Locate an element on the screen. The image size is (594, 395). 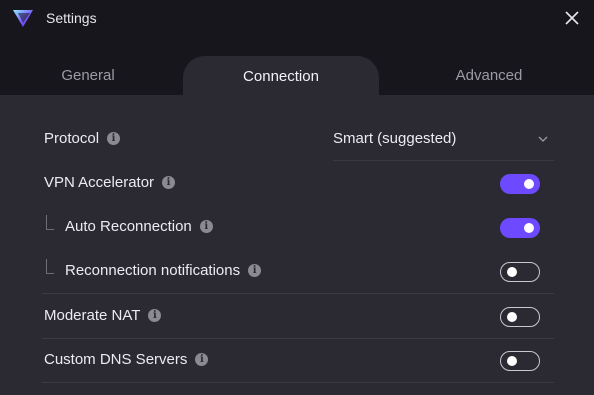
protocol-dropdown: Smart (suggested) is located at coordinates (443, 139).